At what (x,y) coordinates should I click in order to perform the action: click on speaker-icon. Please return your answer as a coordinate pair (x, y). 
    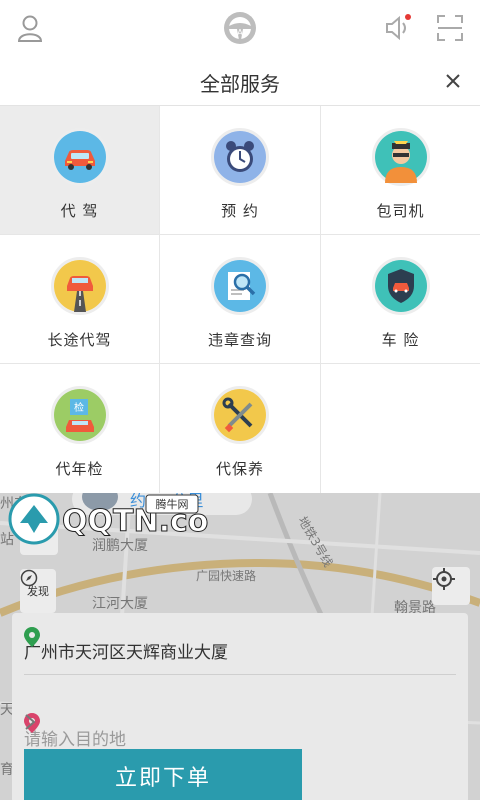
    Looking at the image, I should click on (398, 28).